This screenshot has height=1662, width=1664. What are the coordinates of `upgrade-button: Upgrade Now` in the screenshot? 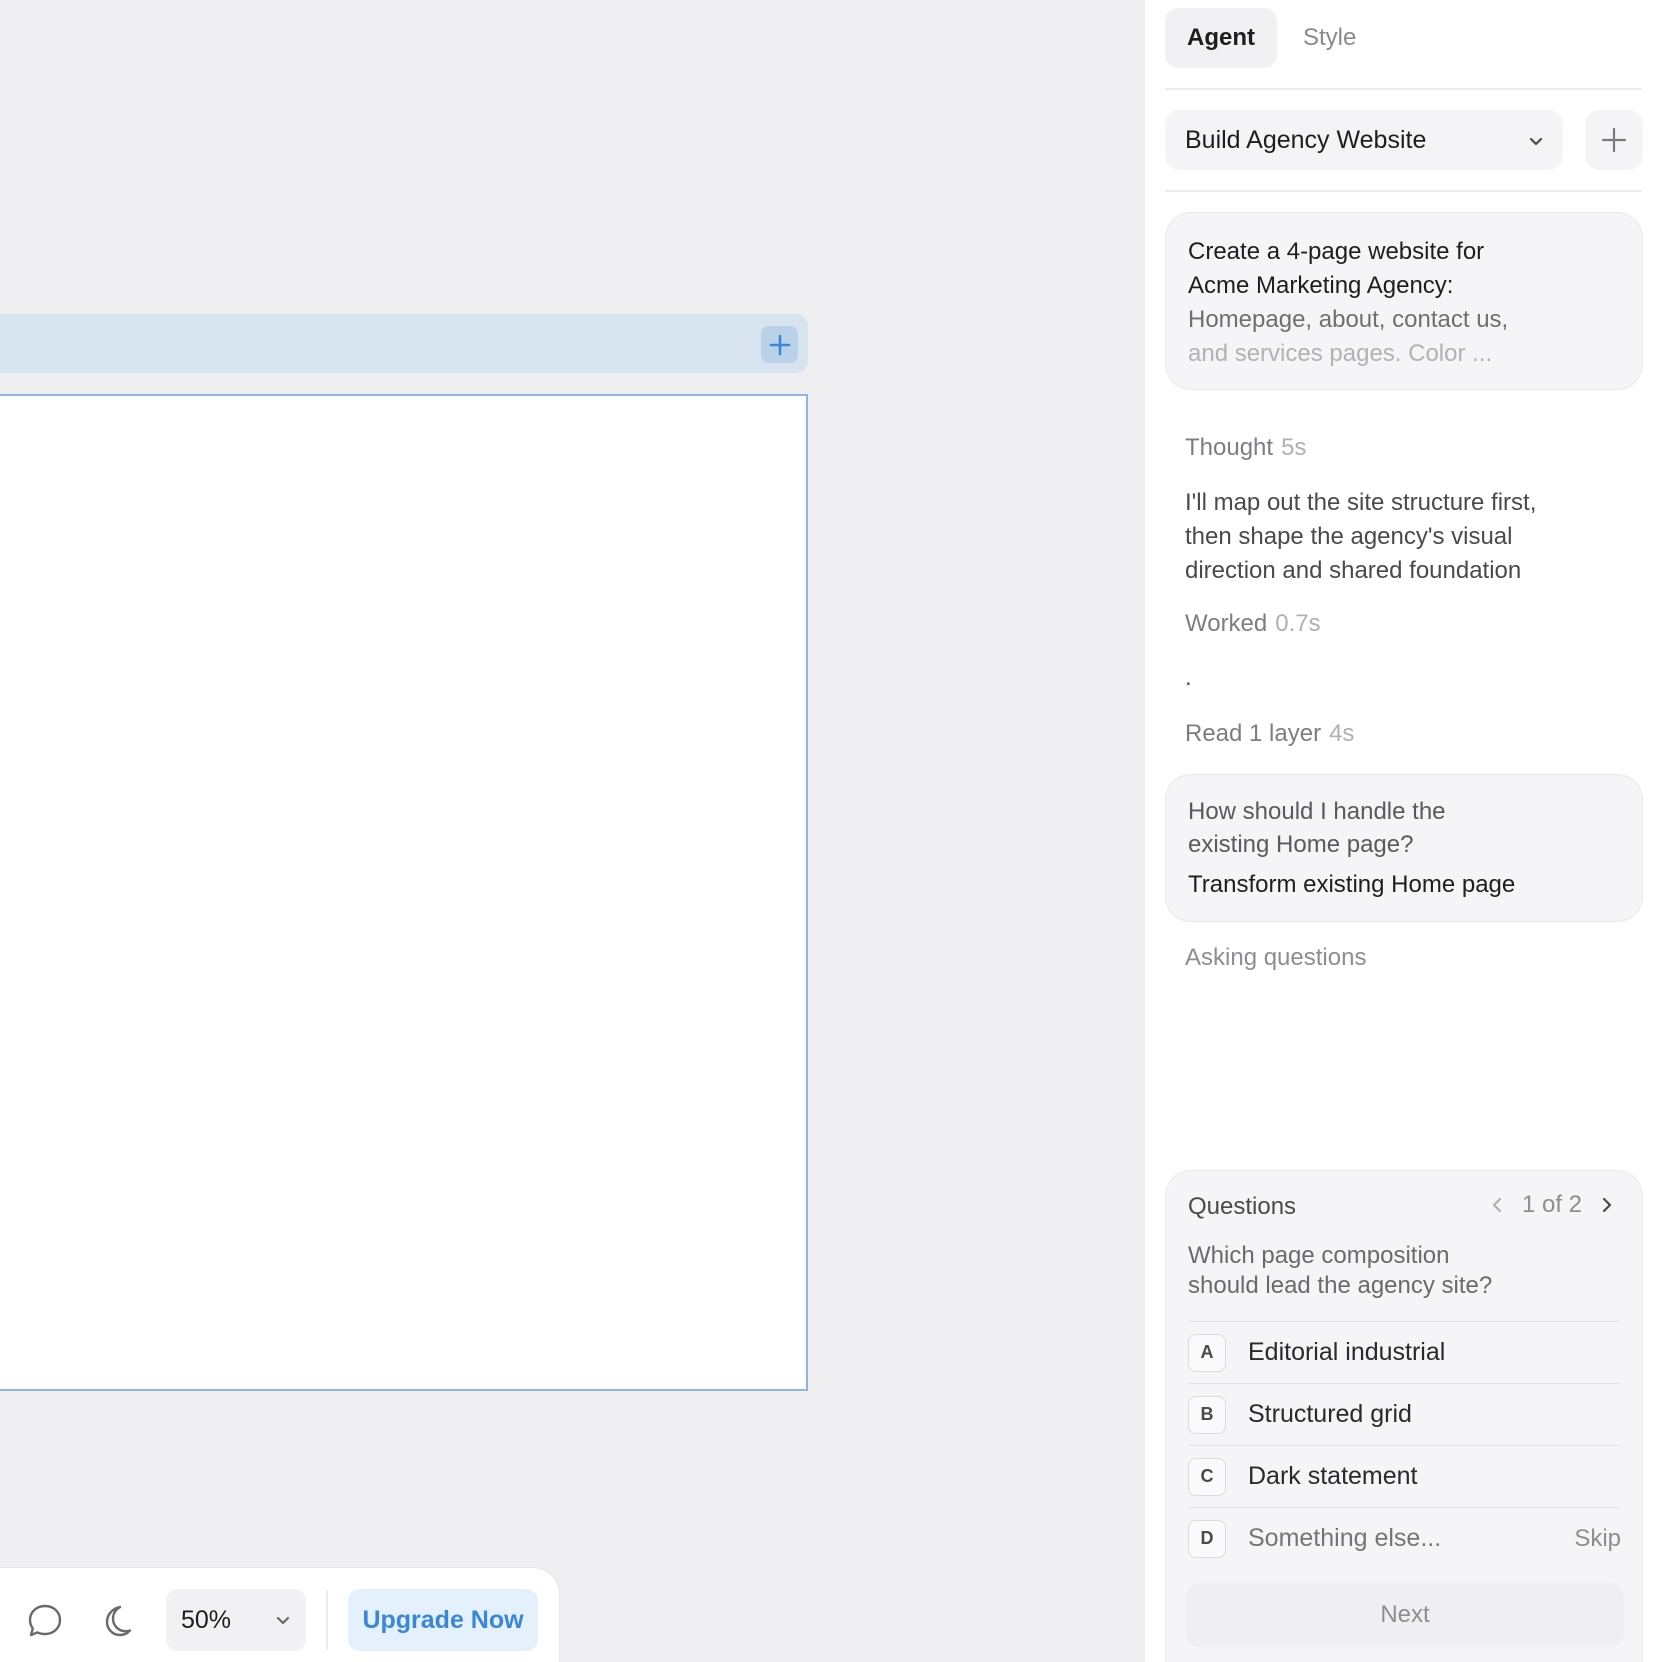 It's located at (443, 1620).